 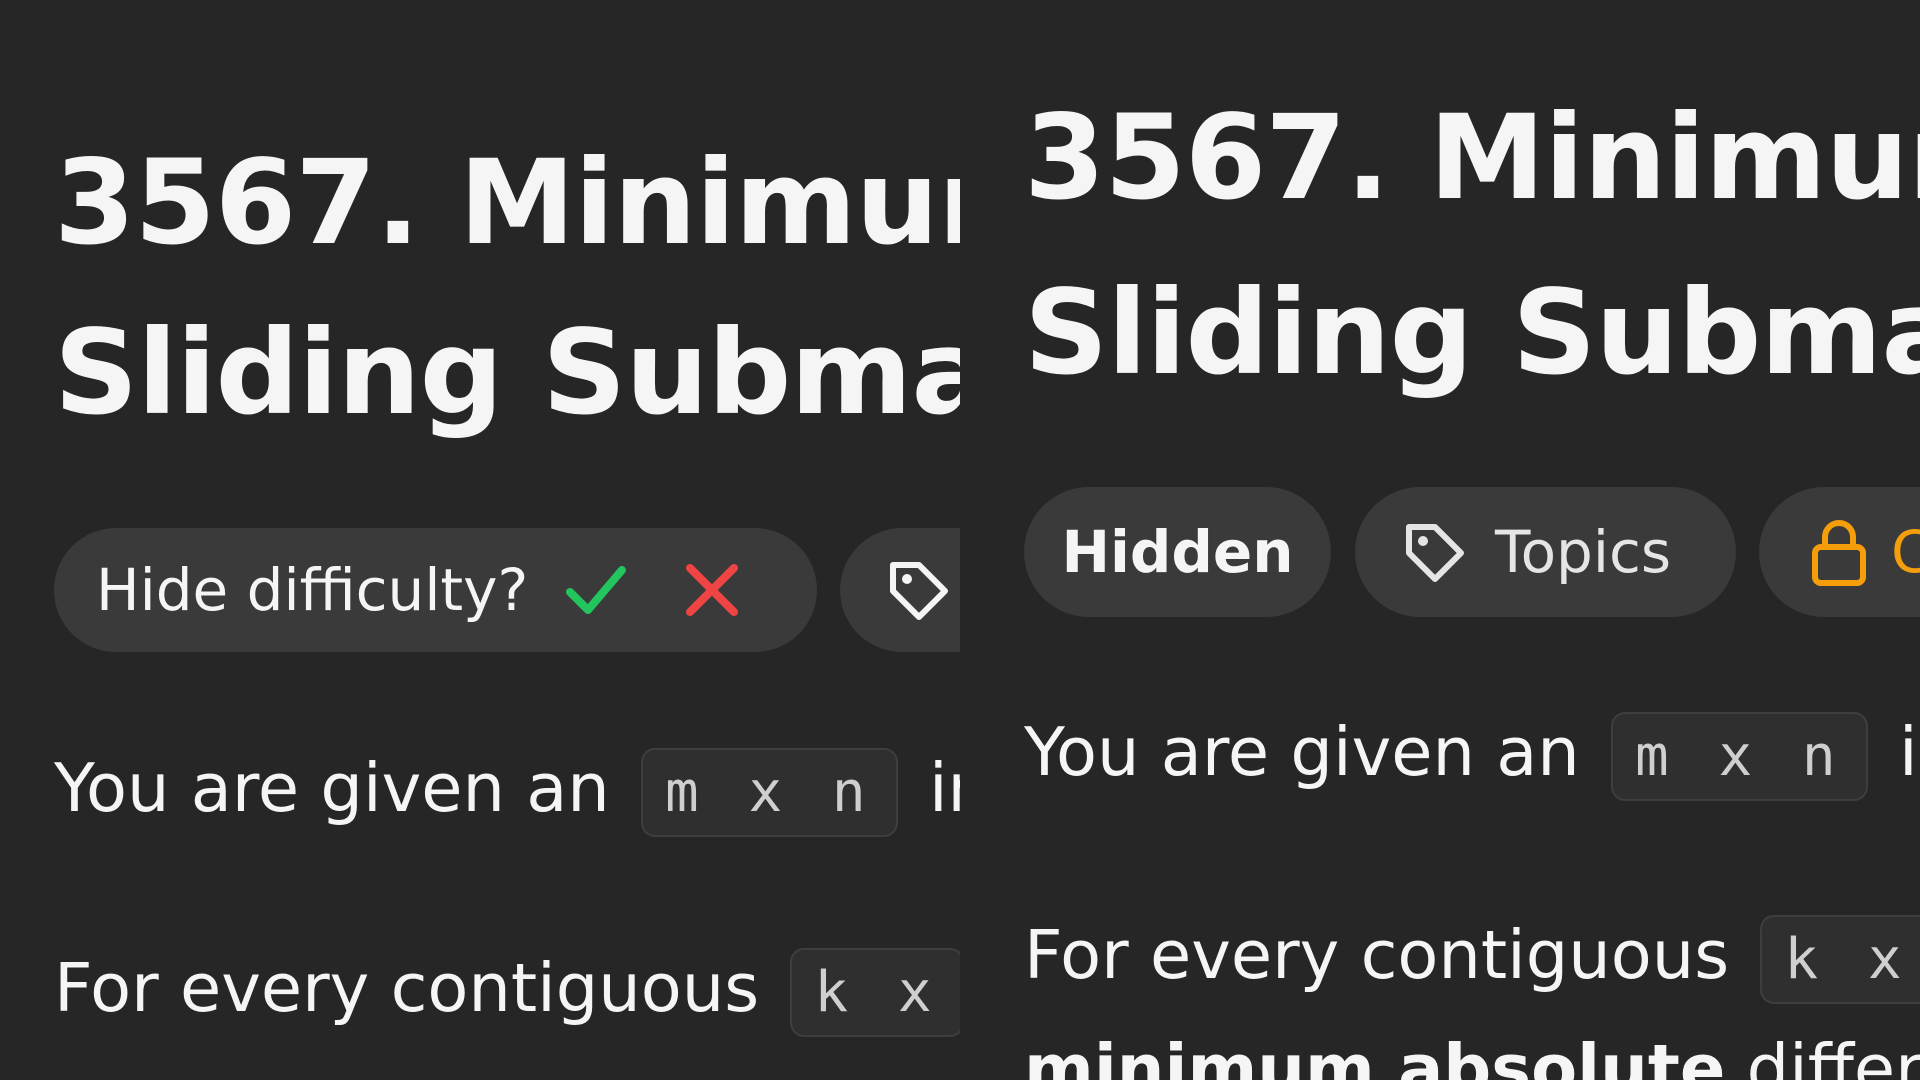 I want to click on companies-chip: C, so click(x=1839, y=552).